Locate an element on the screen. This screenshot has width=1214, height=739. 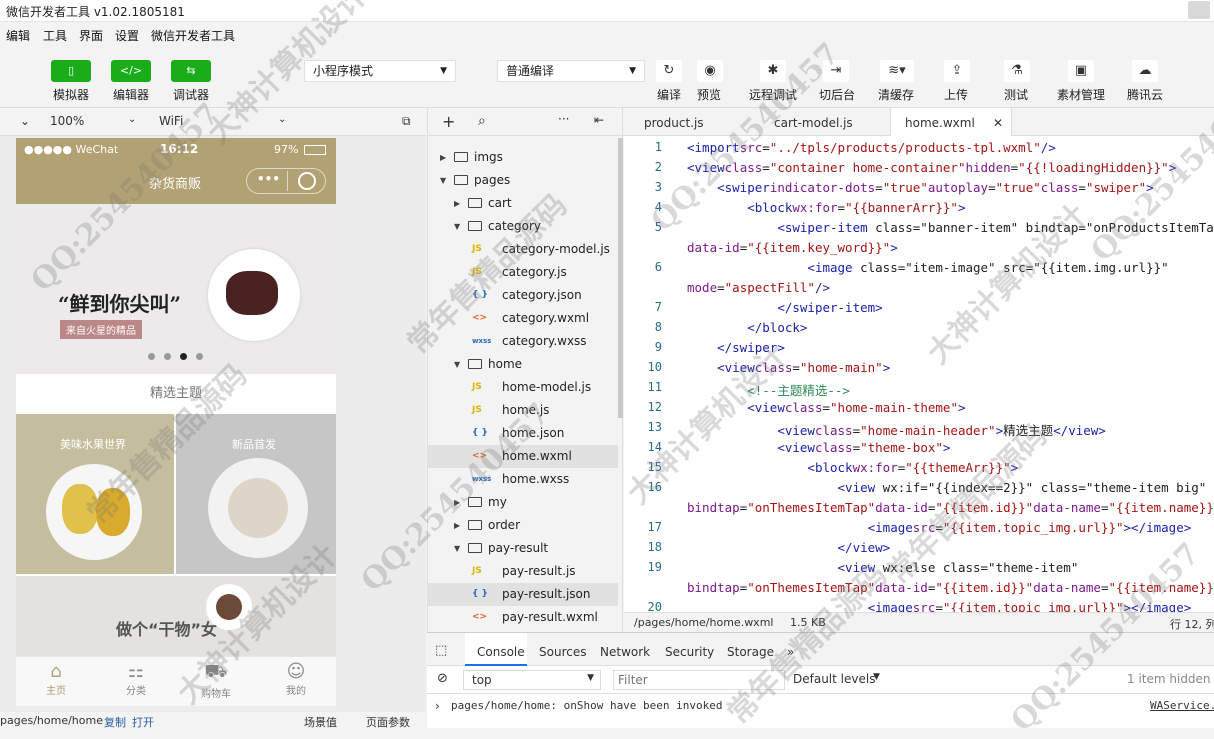
test-button: ⚗ is located at coordinates (1017, 71).